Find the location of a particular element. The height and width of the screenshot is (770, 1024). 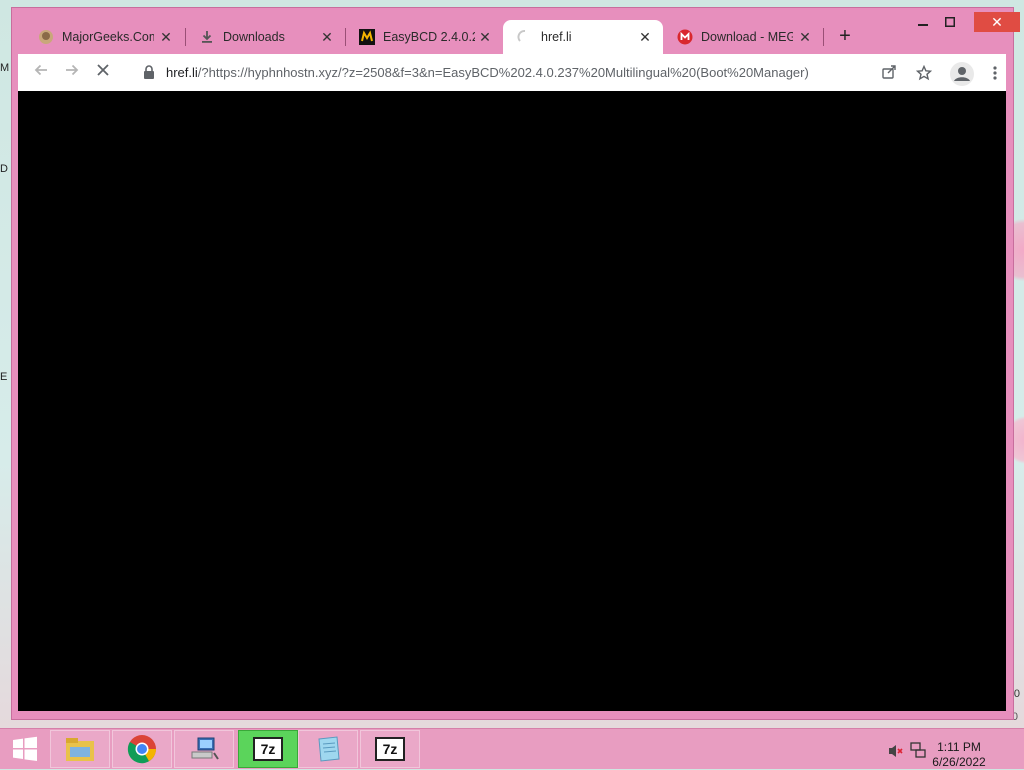

taskbar-7zip: 7z is located at coordinates (390, 749).